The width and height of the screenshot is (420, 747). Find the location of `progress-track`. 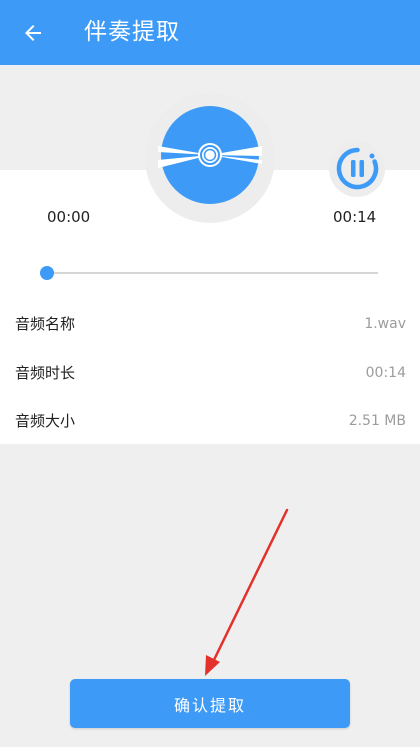

progress-track is located at coordinates (209, 273).